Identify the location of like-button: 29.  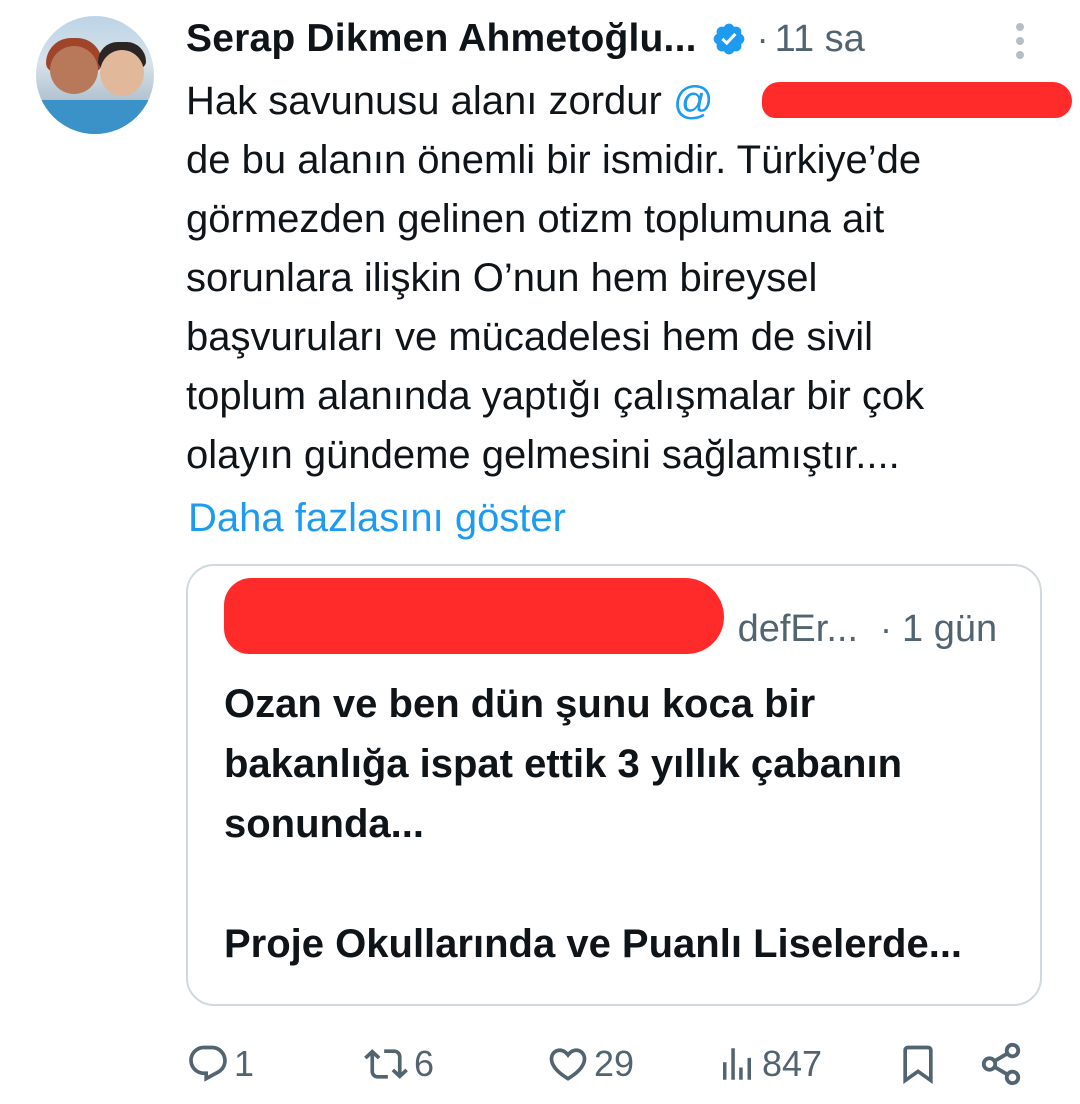
(590, 1064).